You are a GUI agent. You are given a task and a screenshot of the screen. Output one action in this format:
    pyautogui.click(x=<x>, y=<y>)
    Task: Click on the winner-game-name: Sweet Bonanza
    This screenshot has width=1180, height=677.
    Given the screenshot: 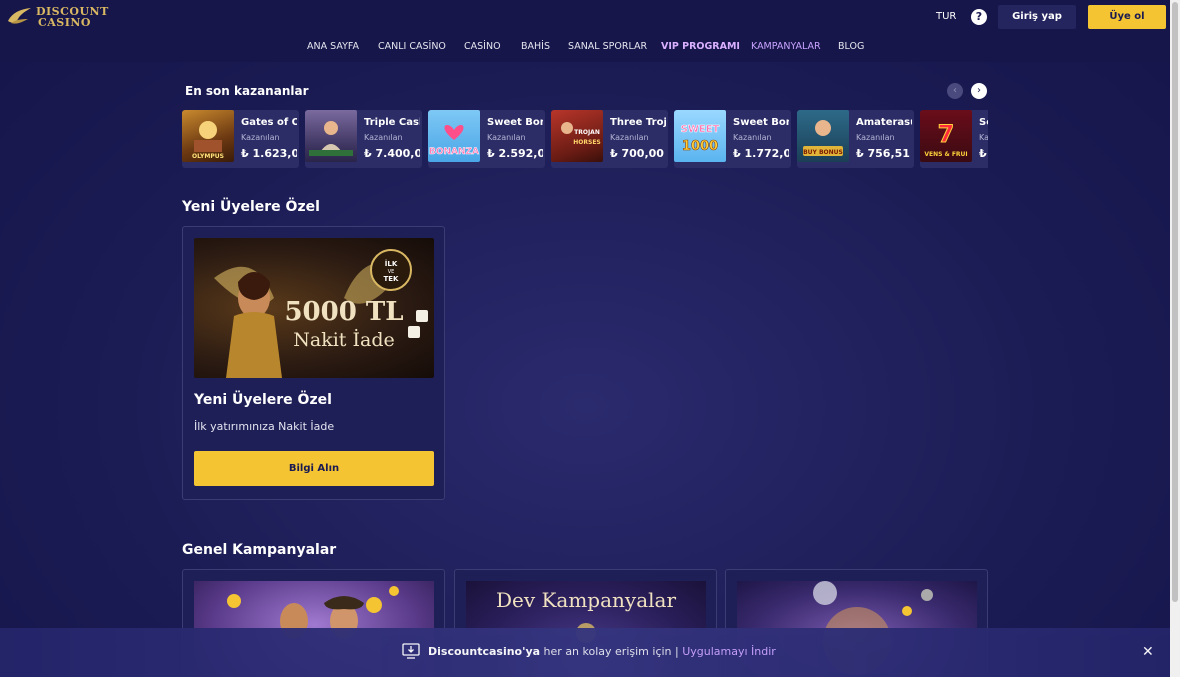 What is the action you would take?
    pyautogui.click(x=515, y=122)
    